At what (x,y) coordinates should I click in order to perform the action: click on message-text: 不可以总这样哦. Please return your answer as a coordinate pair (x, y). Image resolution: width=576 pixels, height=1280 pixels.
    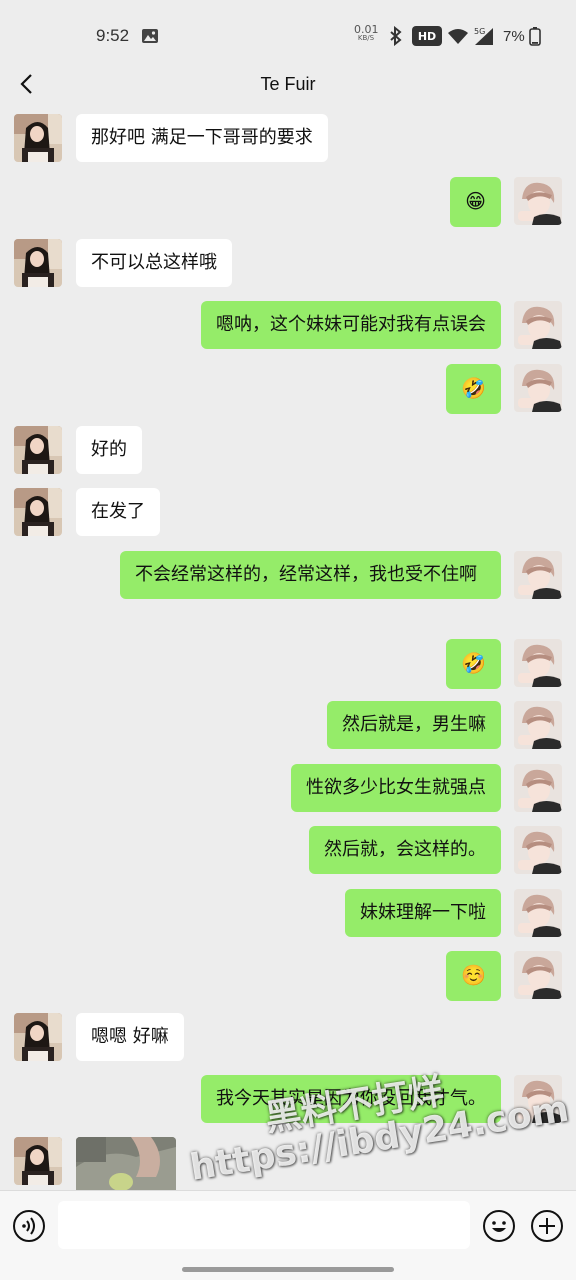
    Looking at the image, I should click on (154, 262).